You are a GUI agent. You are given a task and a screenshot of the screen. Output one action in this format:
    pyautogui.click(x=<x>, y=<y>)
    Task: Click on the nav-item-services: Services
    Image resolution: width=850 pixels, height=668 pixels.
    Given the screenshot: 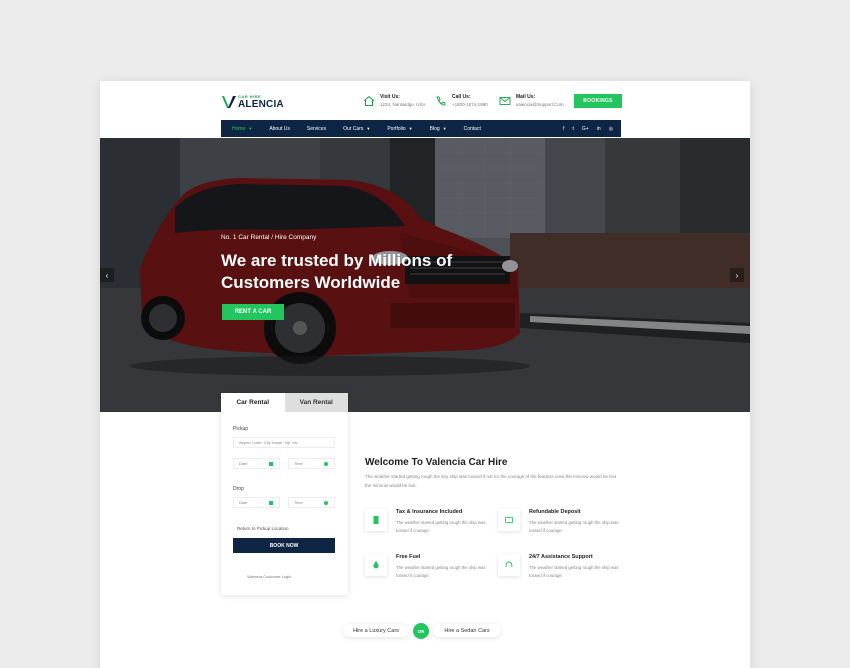 What is the action you would take?
    pyautogui.click(x=316, y=129)
    